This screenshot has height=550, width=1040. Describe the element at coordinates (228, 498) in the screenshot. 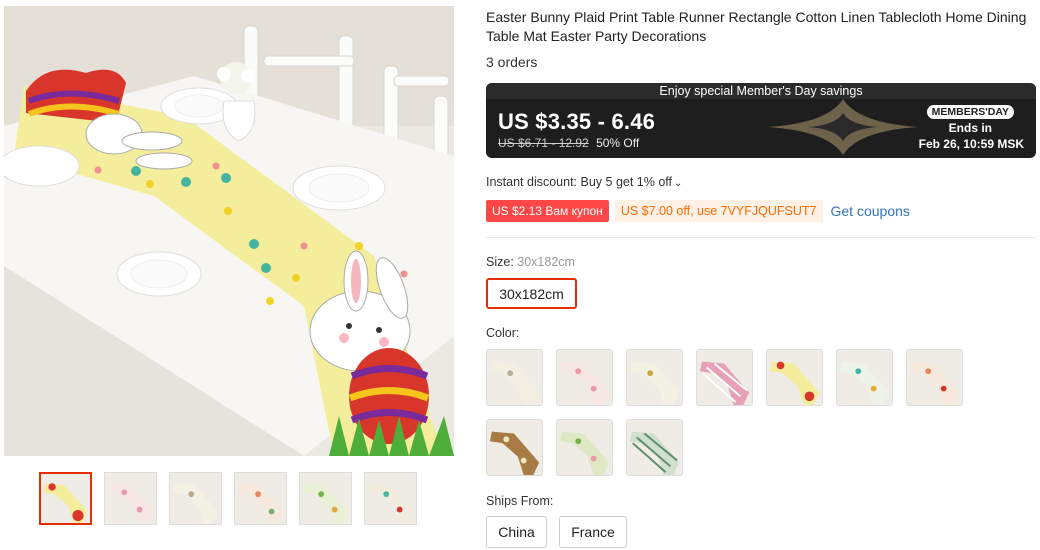

I see `thumbnail-strip` at that location.